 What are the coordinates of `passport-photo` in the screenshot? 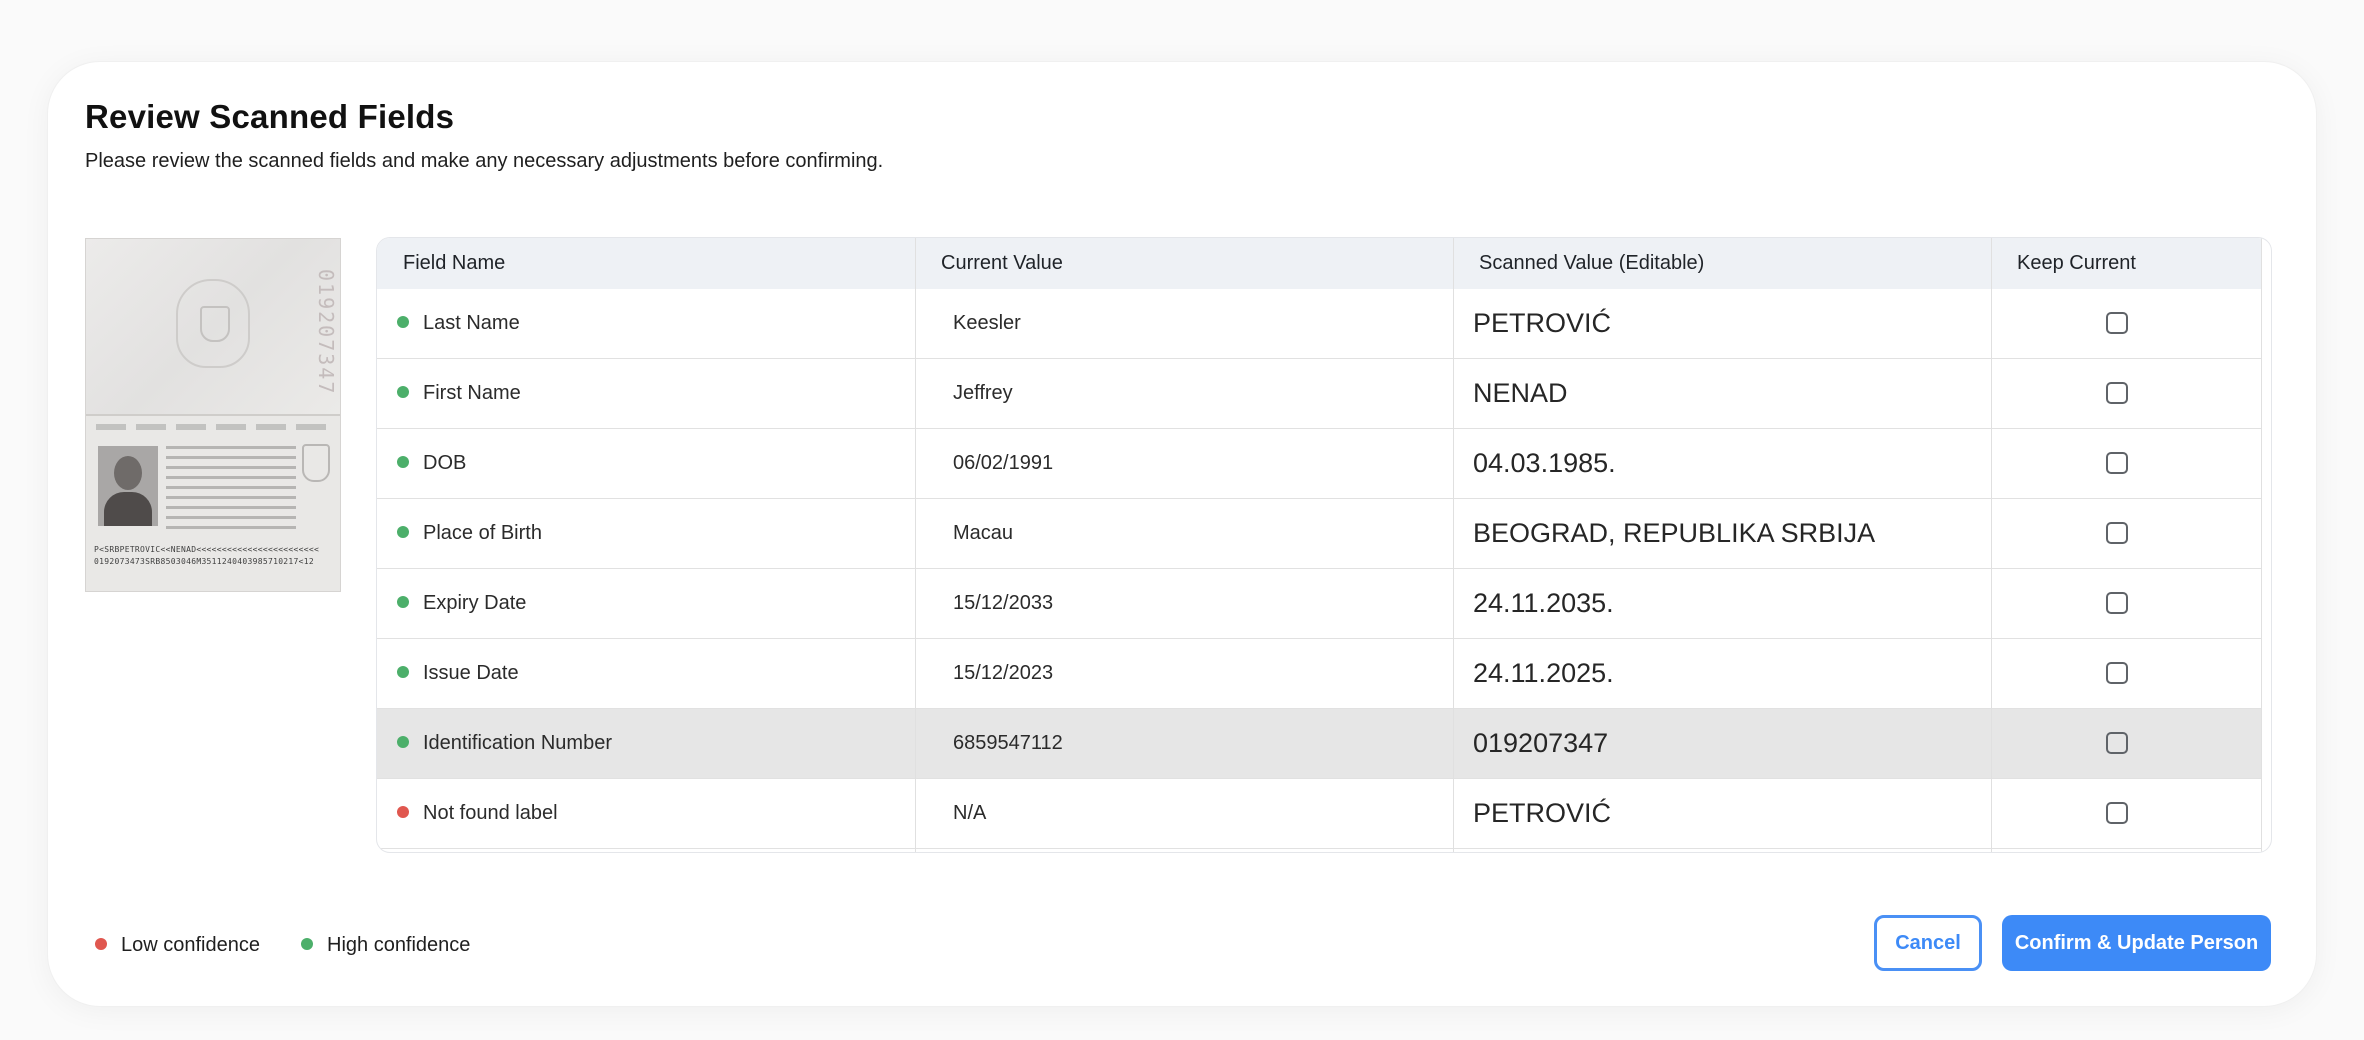 It's located at (128, 486).